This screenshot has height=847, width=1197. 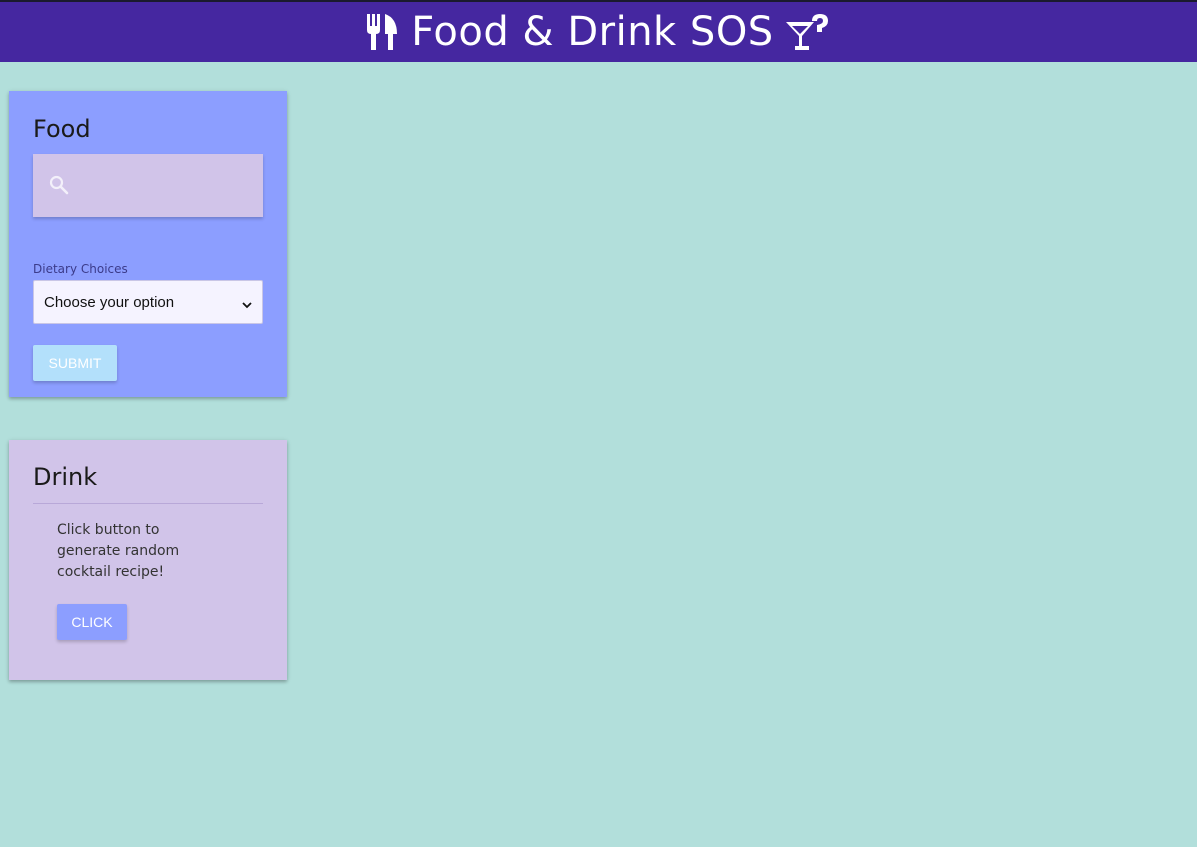 I want to click on dietary-choices-selected: Choose your option, so click(x=109, y=302).